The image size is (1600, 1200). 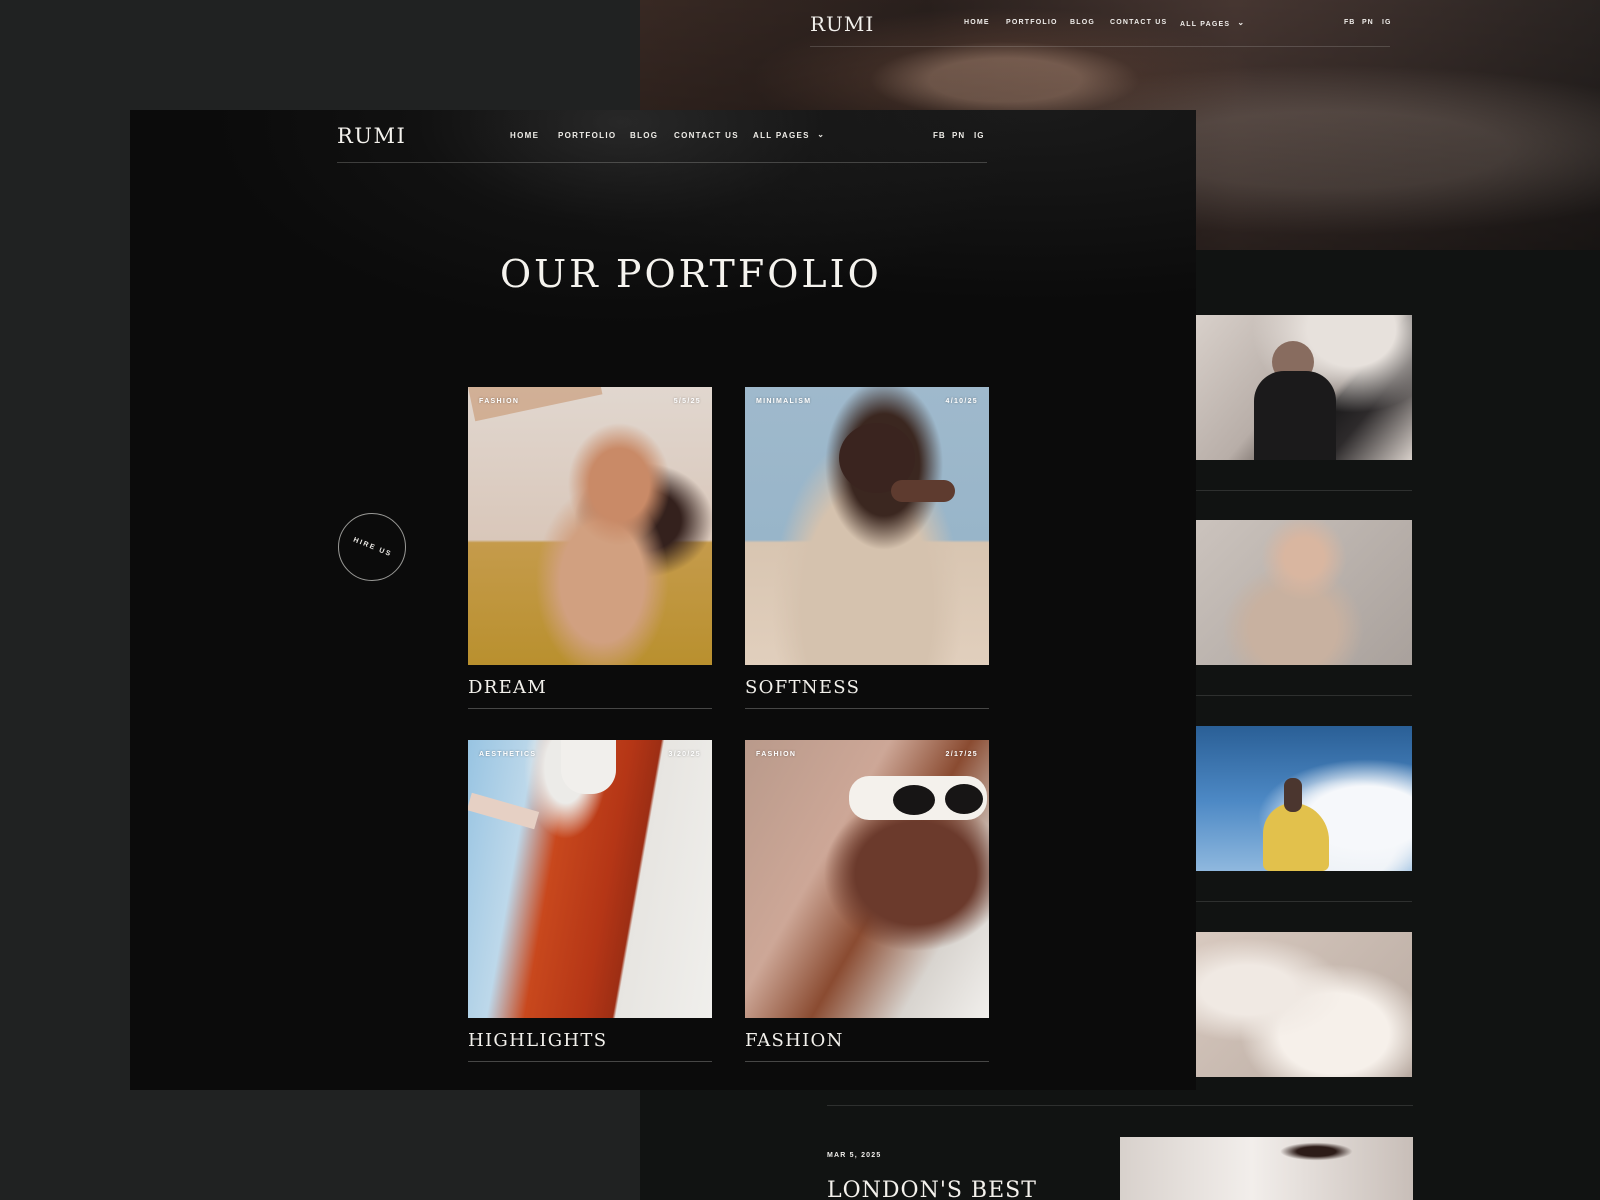 I want to click on site-logo: RUMI, so click(x=371, y=136).